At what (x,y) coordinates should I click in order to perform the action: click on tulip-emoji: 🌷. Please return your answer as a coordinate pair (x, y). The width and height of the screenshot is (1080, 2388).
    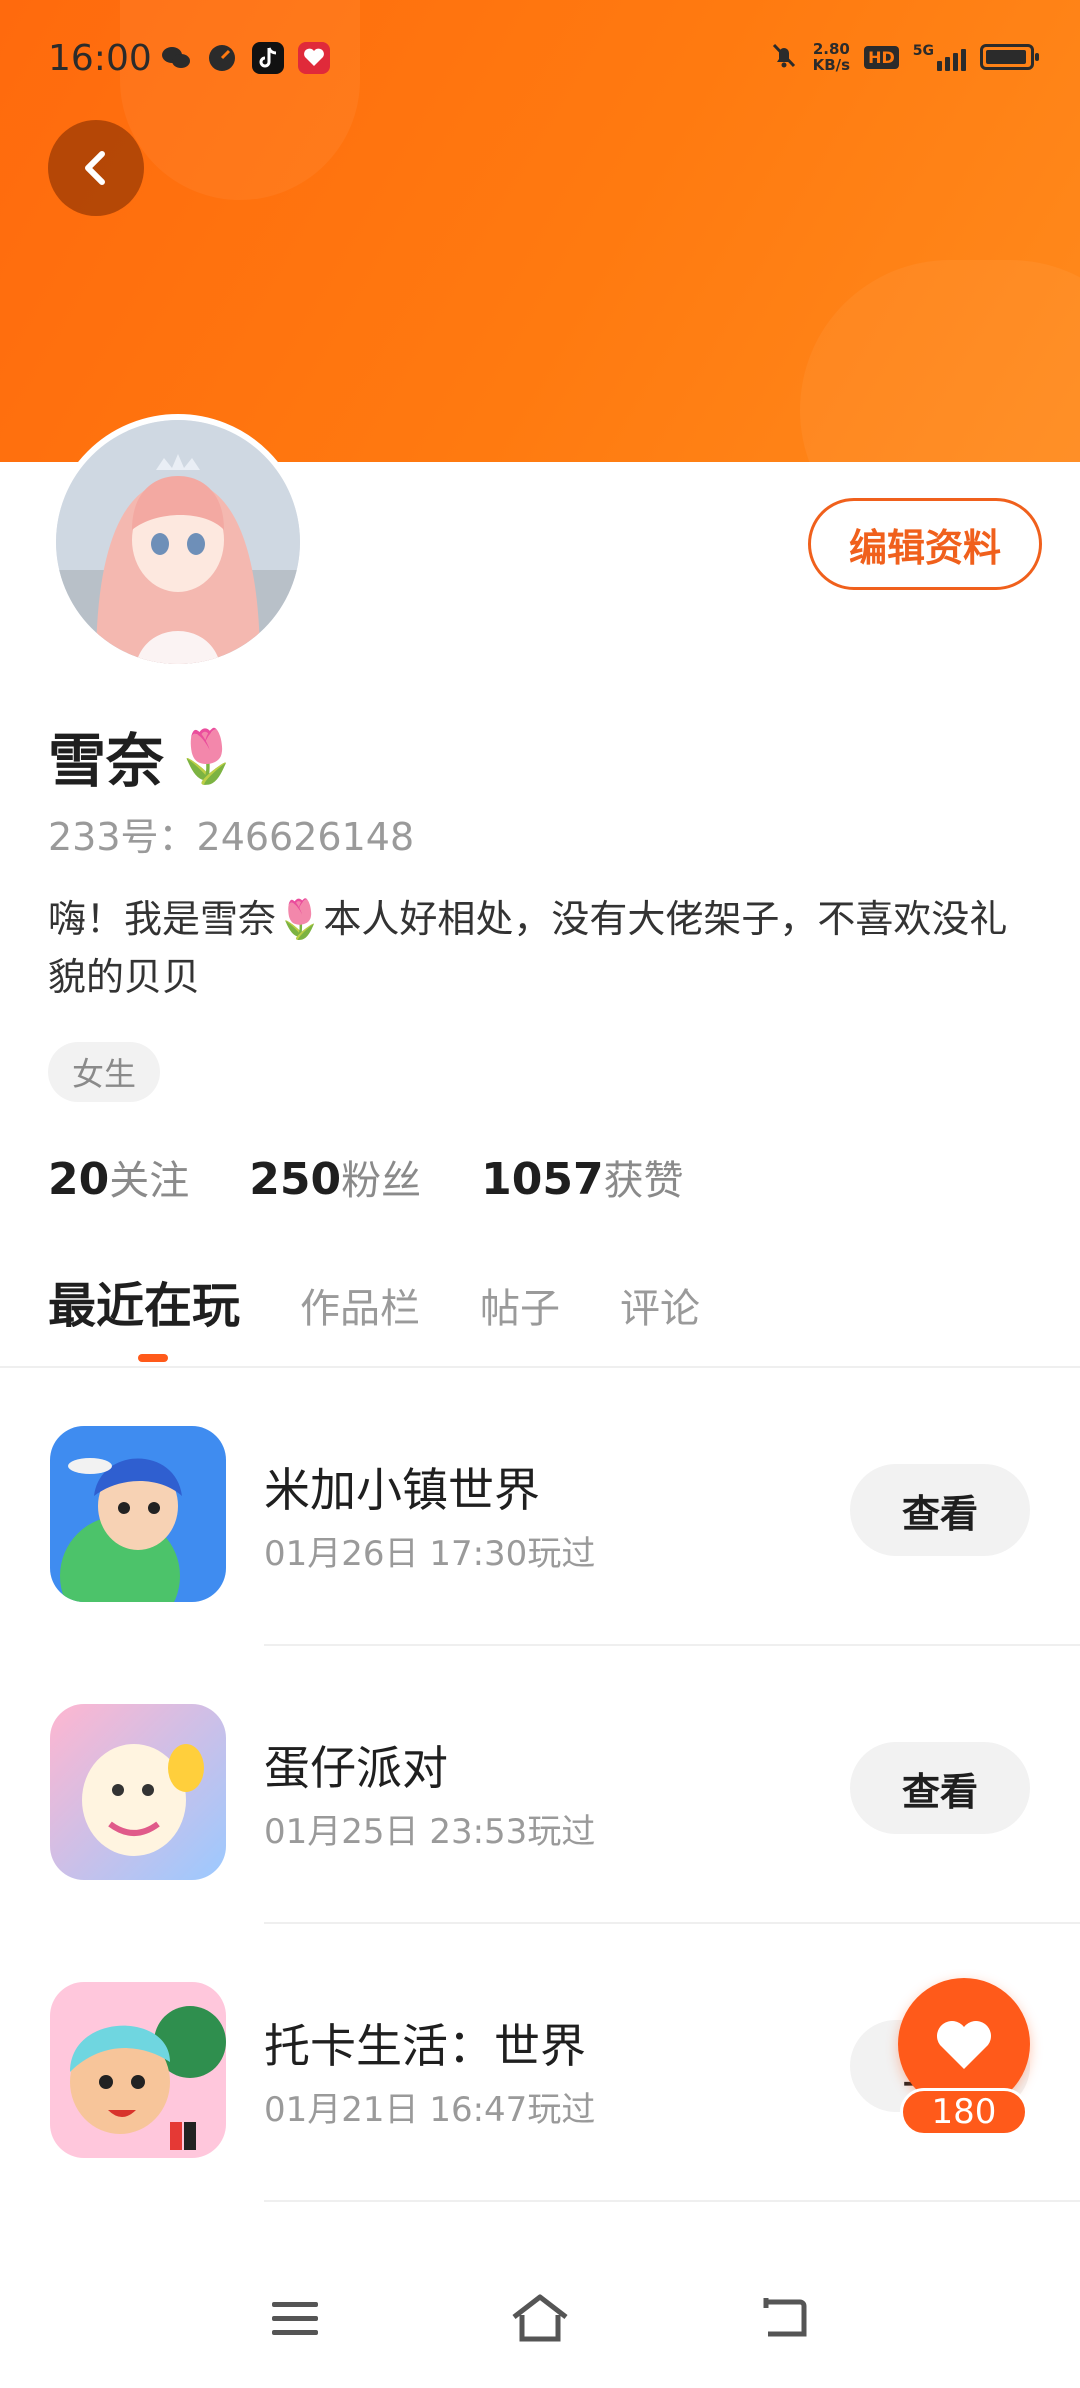
    Looking at the image, I should click on (206, 756).